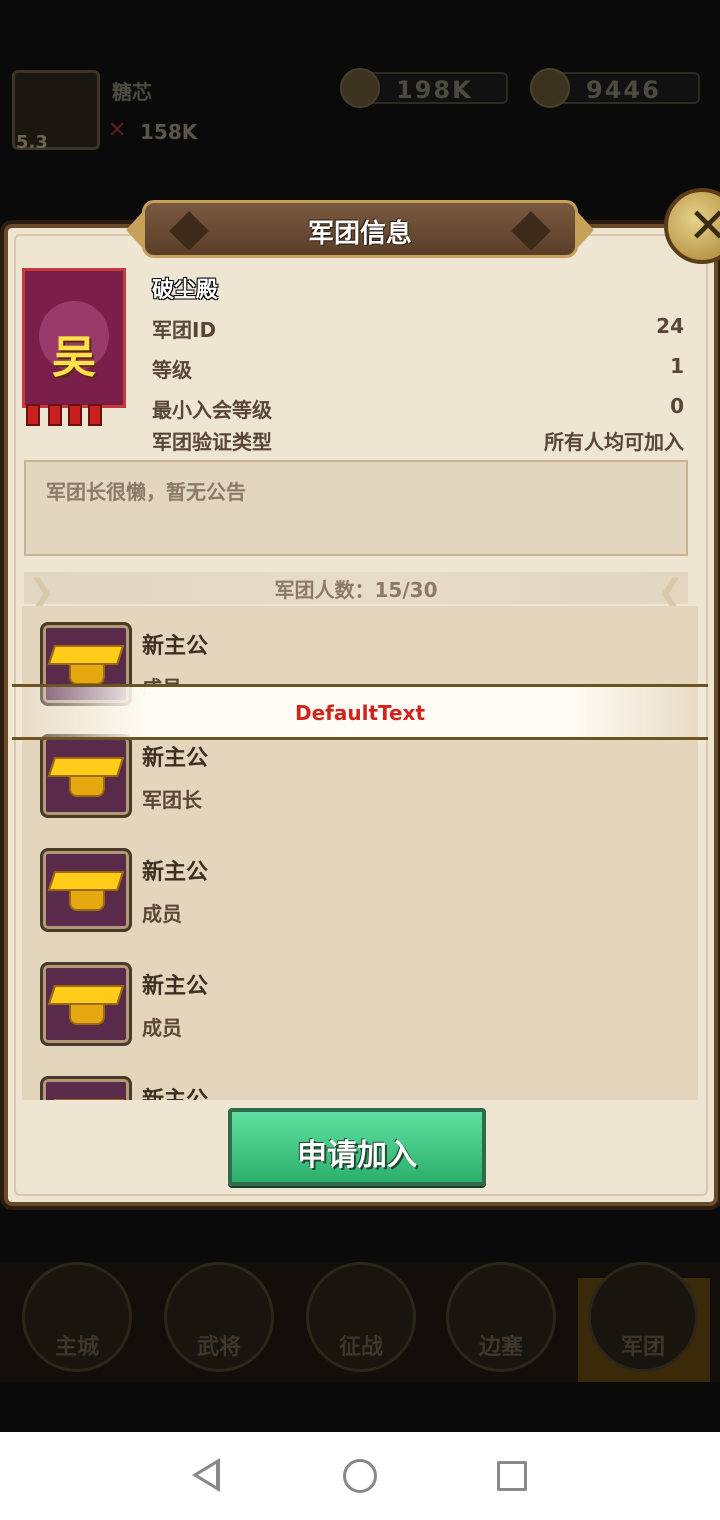 This screenshot has height=1520, width=720. I want to click on nav-label: 军团, so click(642, 1347).